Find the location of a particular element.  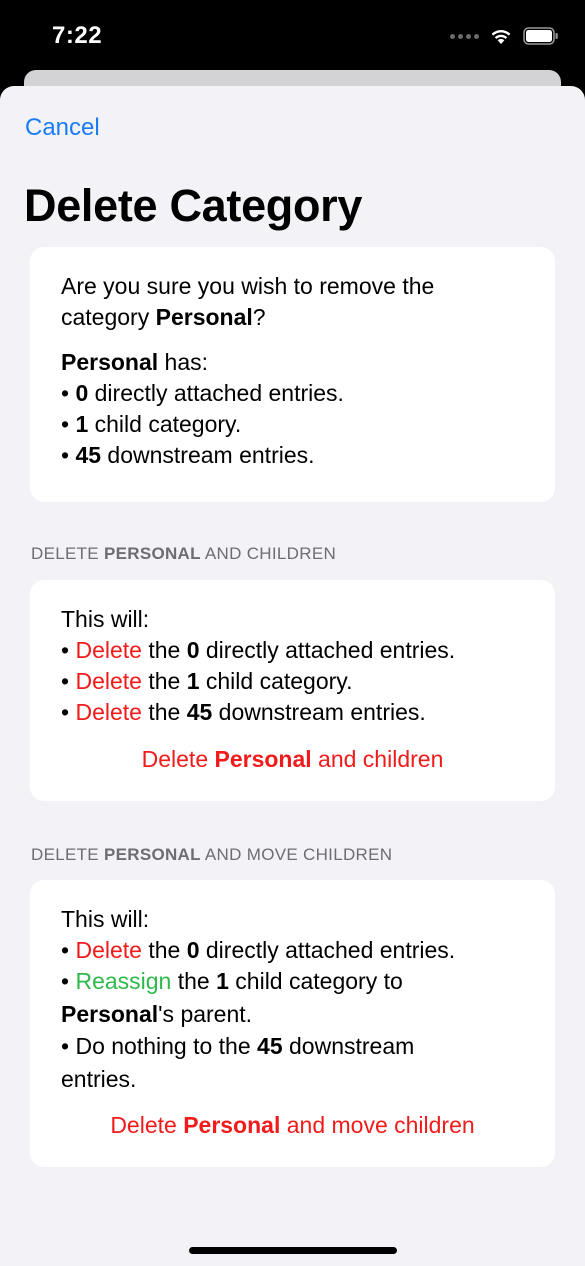

question-line-2: category Personal? is located at coordinates (163, 317).